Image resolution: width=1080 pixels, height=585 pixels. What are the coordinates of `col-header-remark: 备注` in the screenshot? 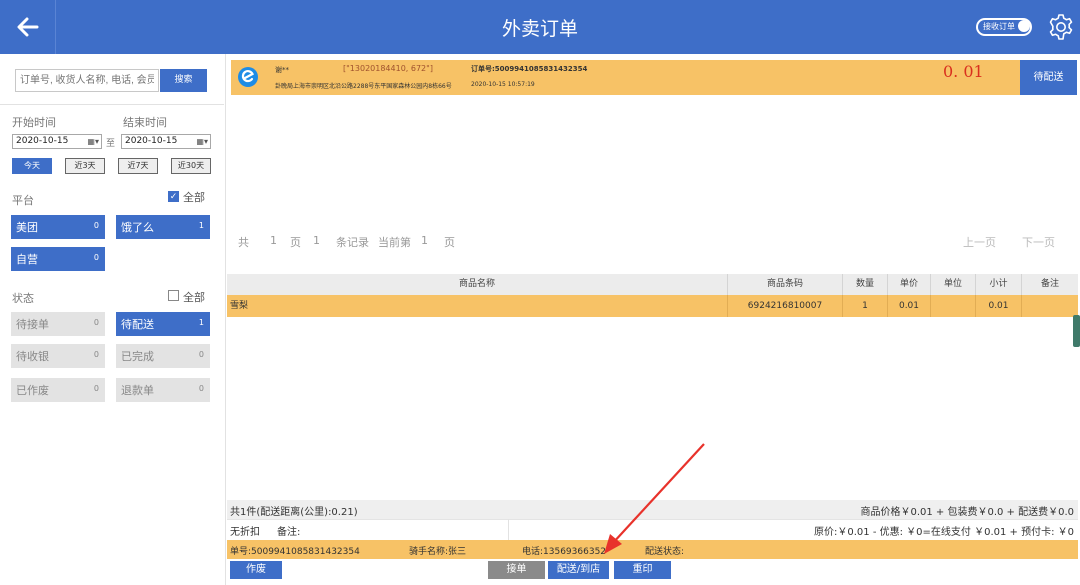 It's located at (1049, 284).